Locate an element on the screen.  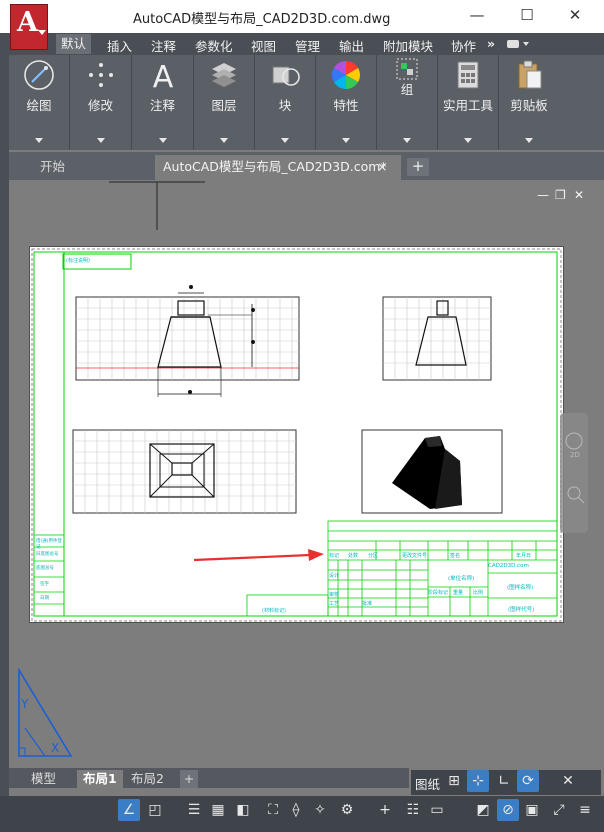
isolate-icon: ◩ is located at coordinates (483, 810).